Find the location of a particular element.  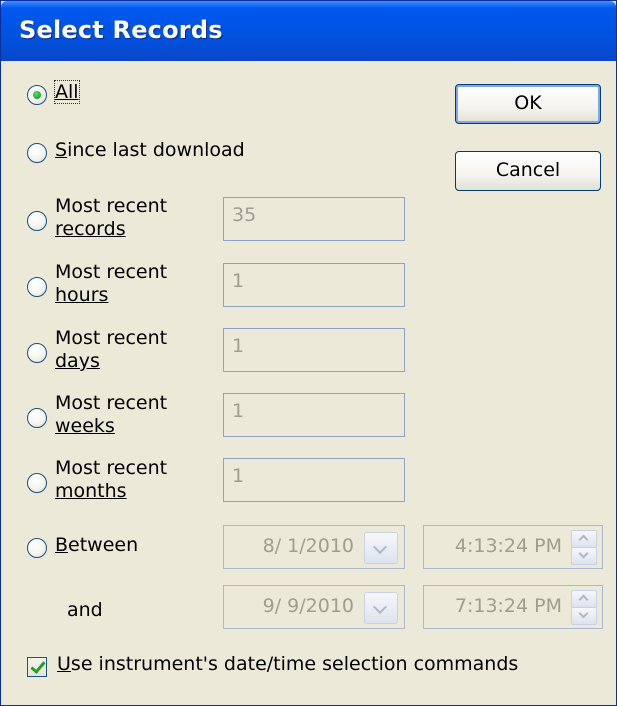

end-date-value: 9/ 9/2010 is located at coordinates (308, 606).